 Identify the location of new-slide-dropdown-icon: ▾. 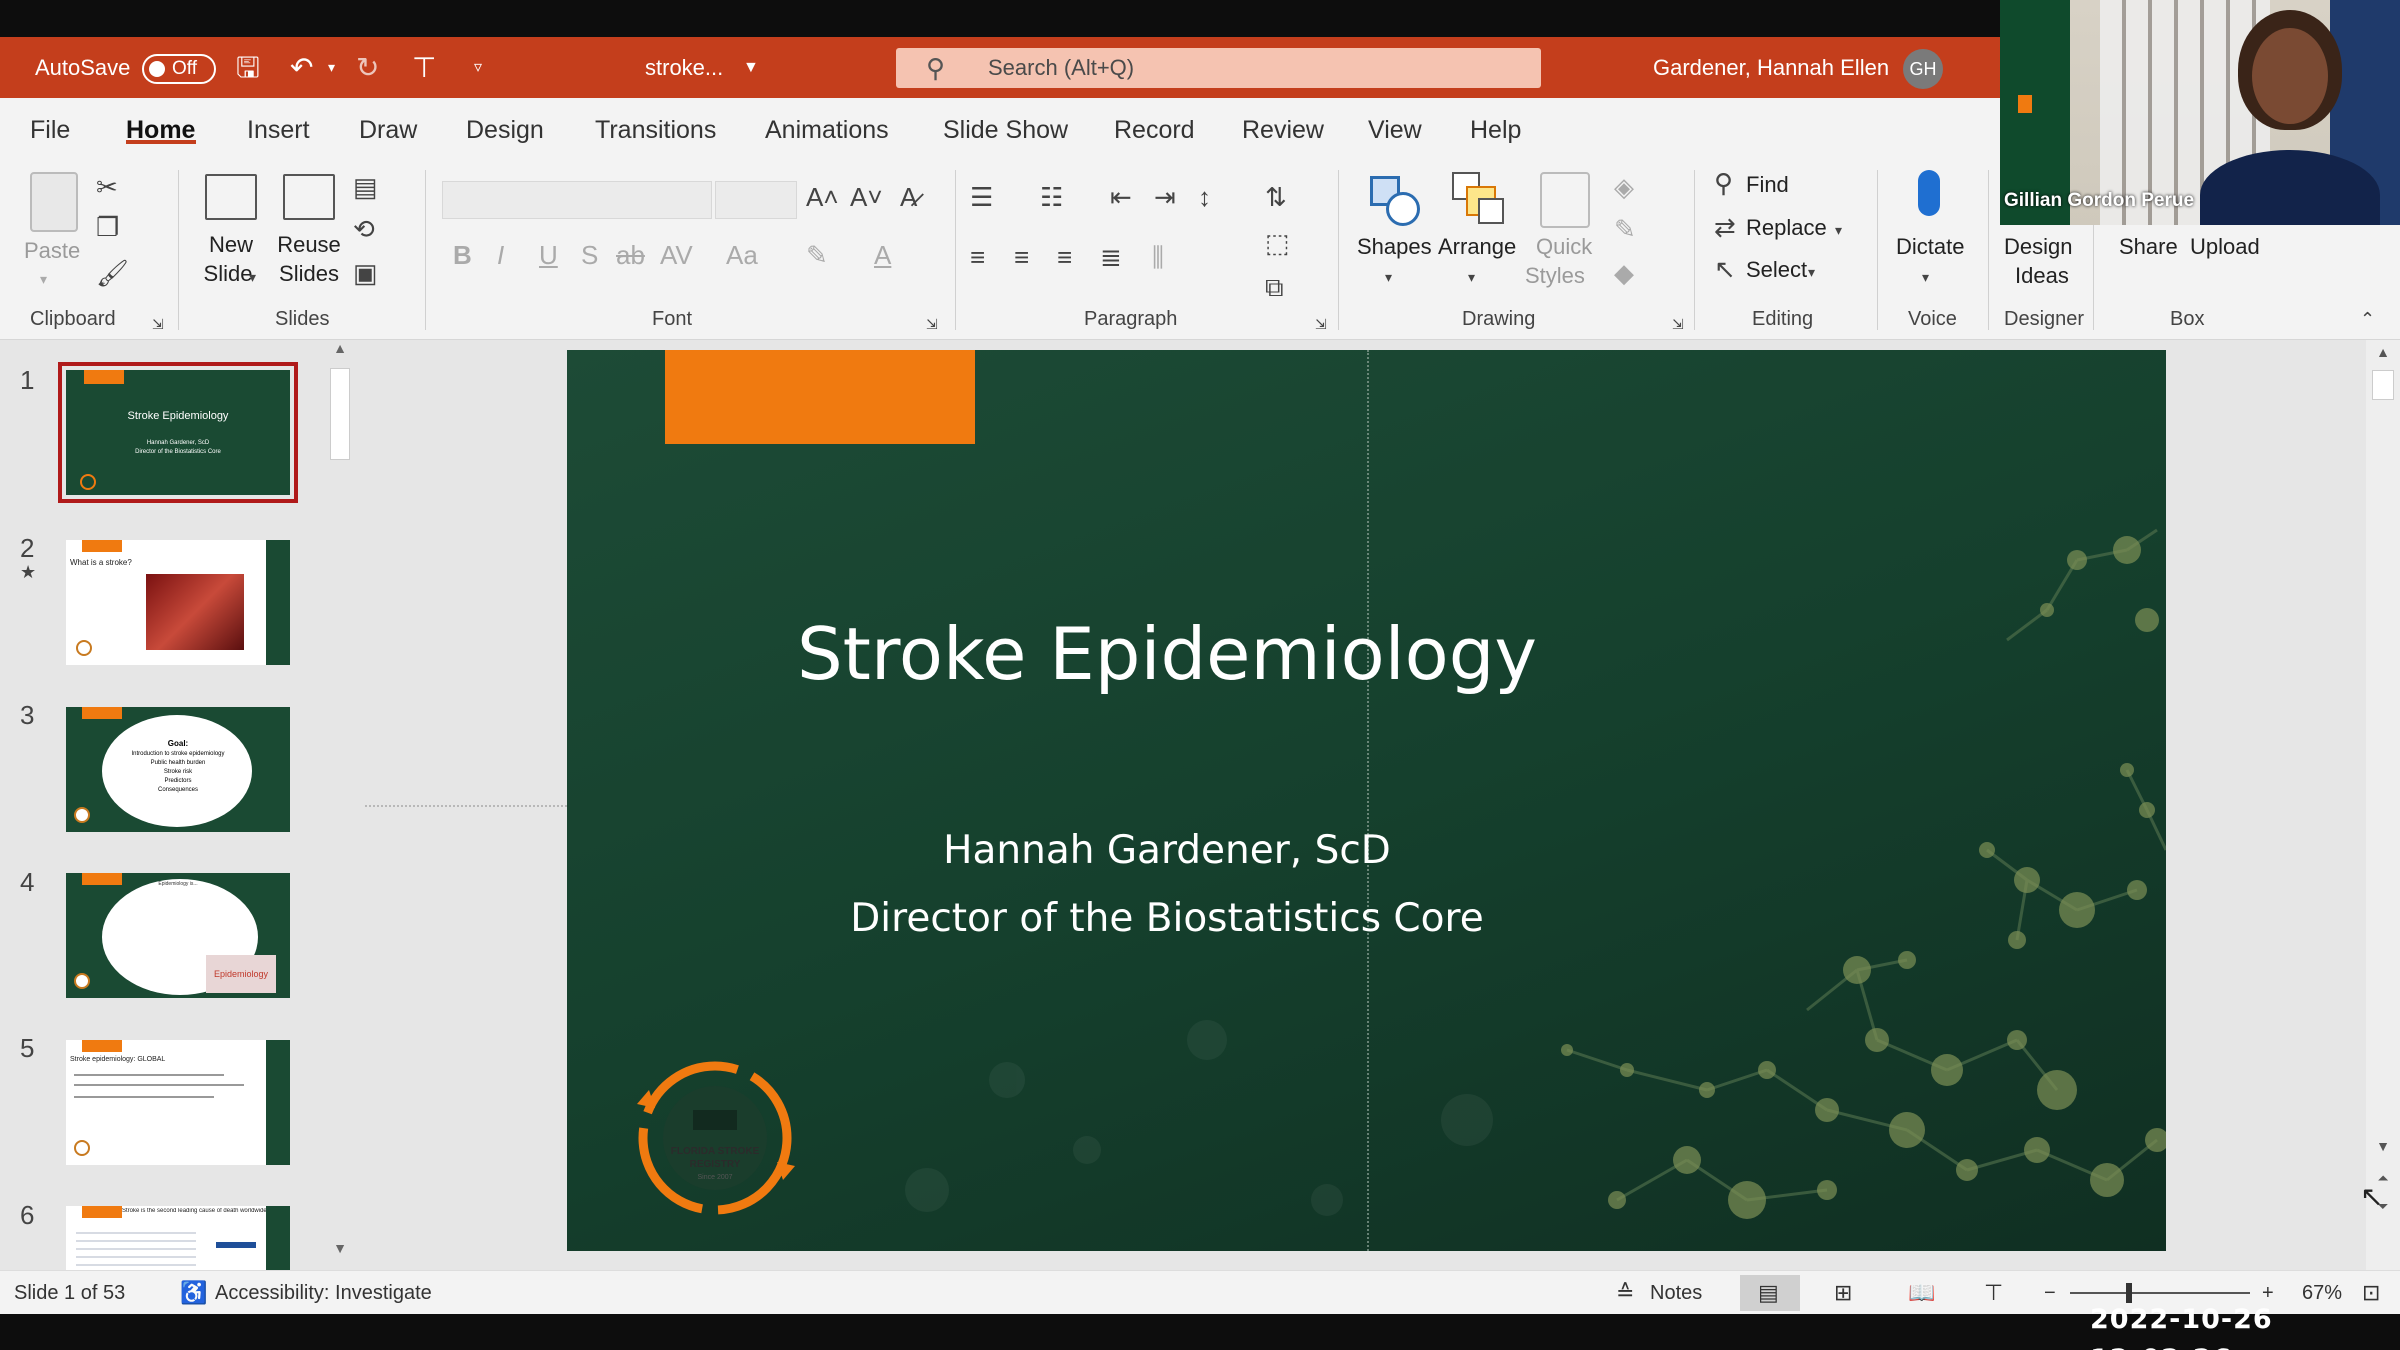
(252, 277).